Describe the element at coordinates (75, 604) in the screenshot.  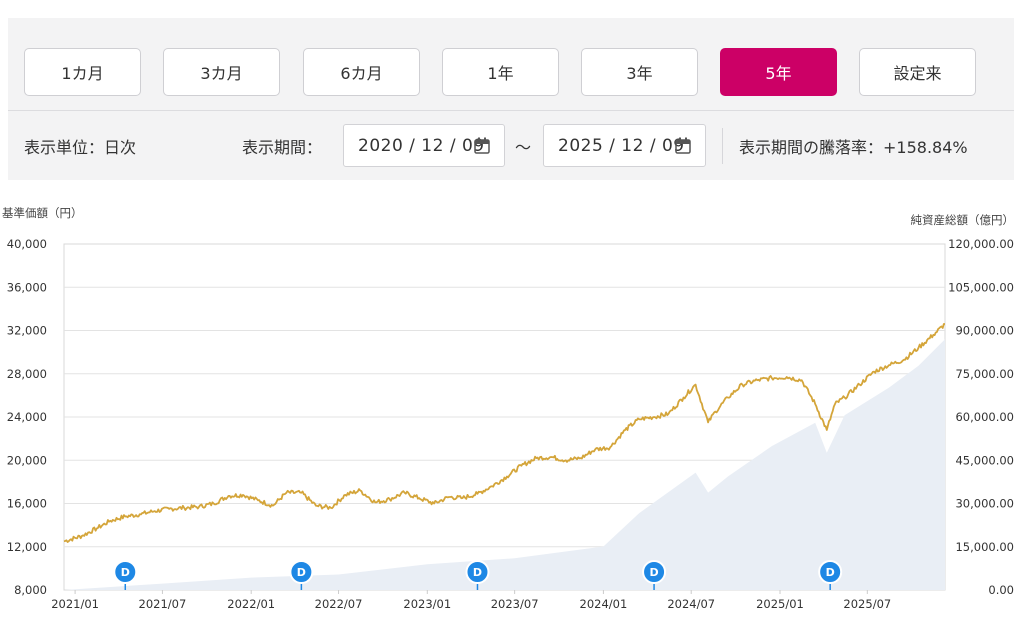
I see `x-tick-label: 2021/01` at that location.